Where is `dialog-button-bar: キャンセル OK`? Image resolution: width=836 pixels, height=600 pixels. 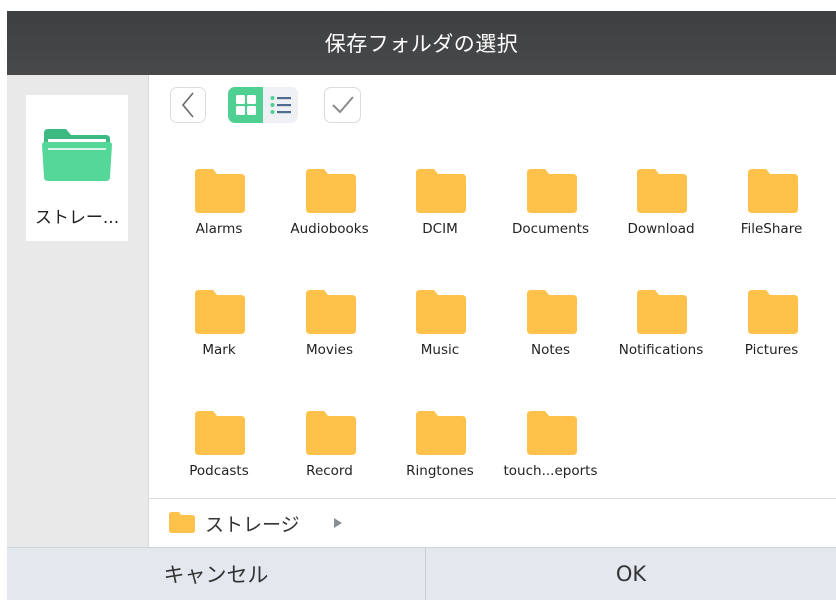 dialog-button-bar: キャンセル OK is located at coordinates (421, 573).